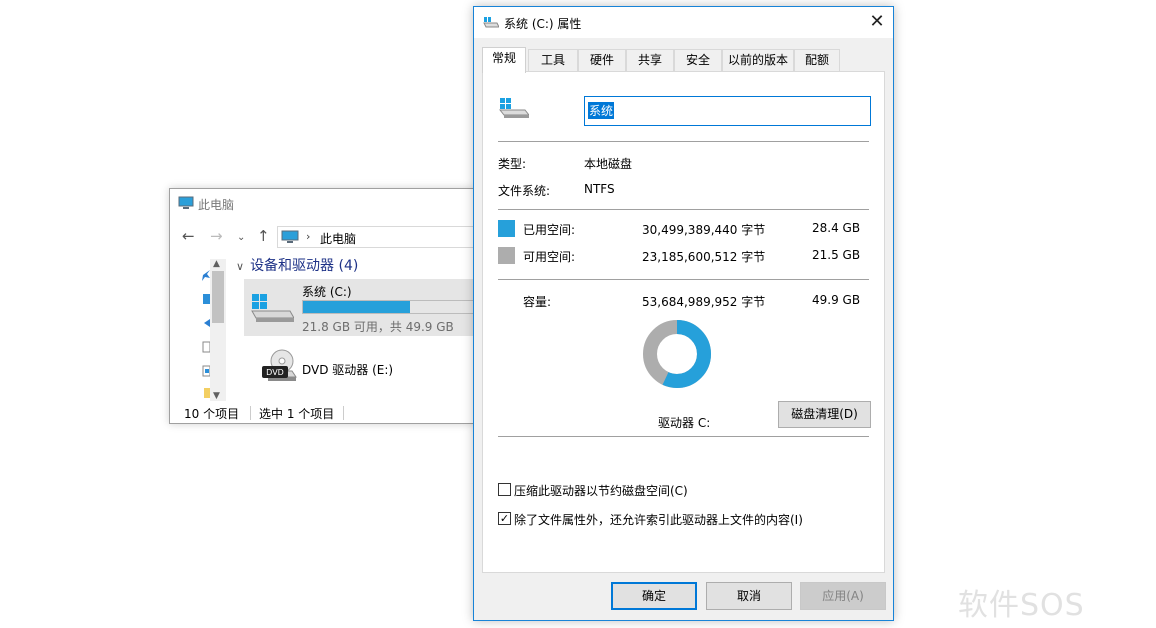 Image resolution: width=1156 pixels, height=628 pixels. I want to click on capacity-label: 容量:, so click(537, 302).